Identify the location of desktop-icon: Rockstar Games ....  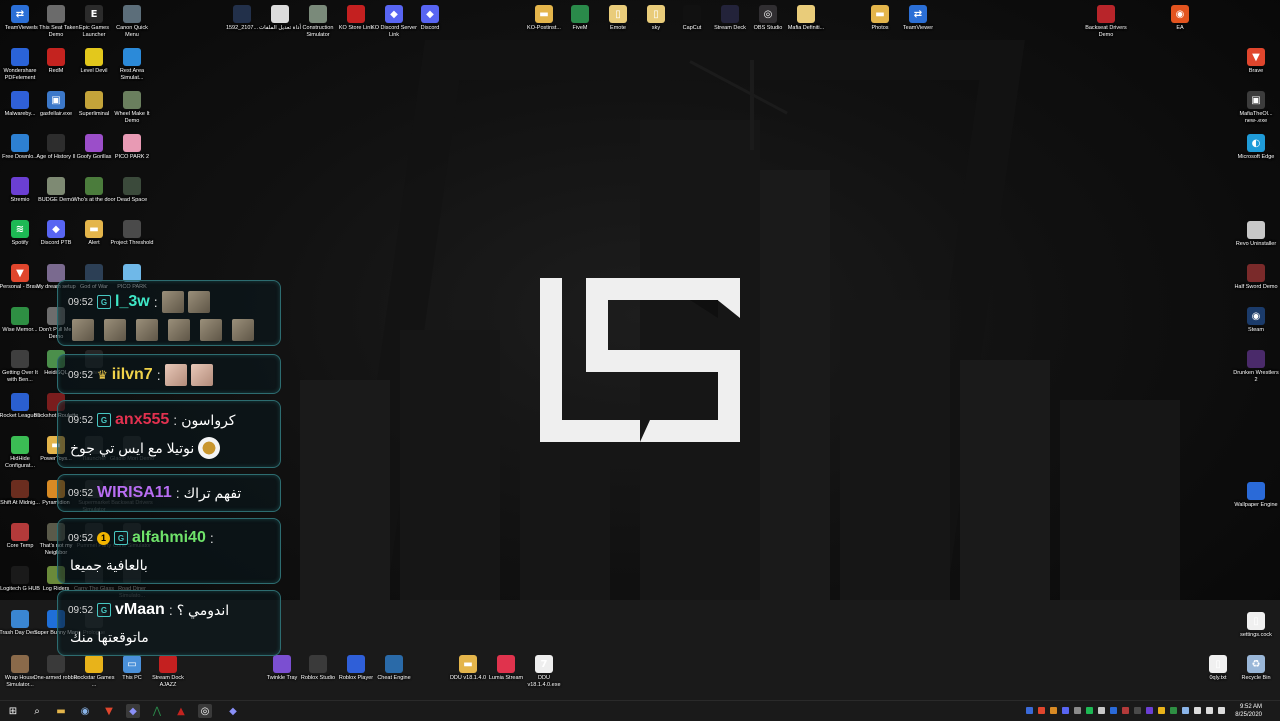
(94, 675).